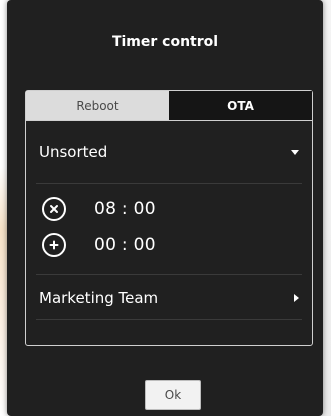  I want to click on tab-ota: OTA, so click(240, 105).